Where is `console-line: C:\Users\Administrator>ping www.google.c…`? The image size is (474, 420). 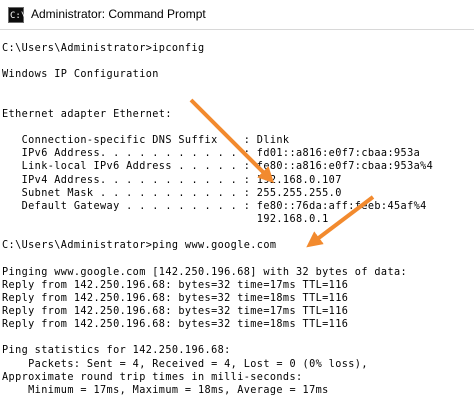
console-line: C:\Users\Administrator>ping www.google.c… is located at coordinates (139, 246).